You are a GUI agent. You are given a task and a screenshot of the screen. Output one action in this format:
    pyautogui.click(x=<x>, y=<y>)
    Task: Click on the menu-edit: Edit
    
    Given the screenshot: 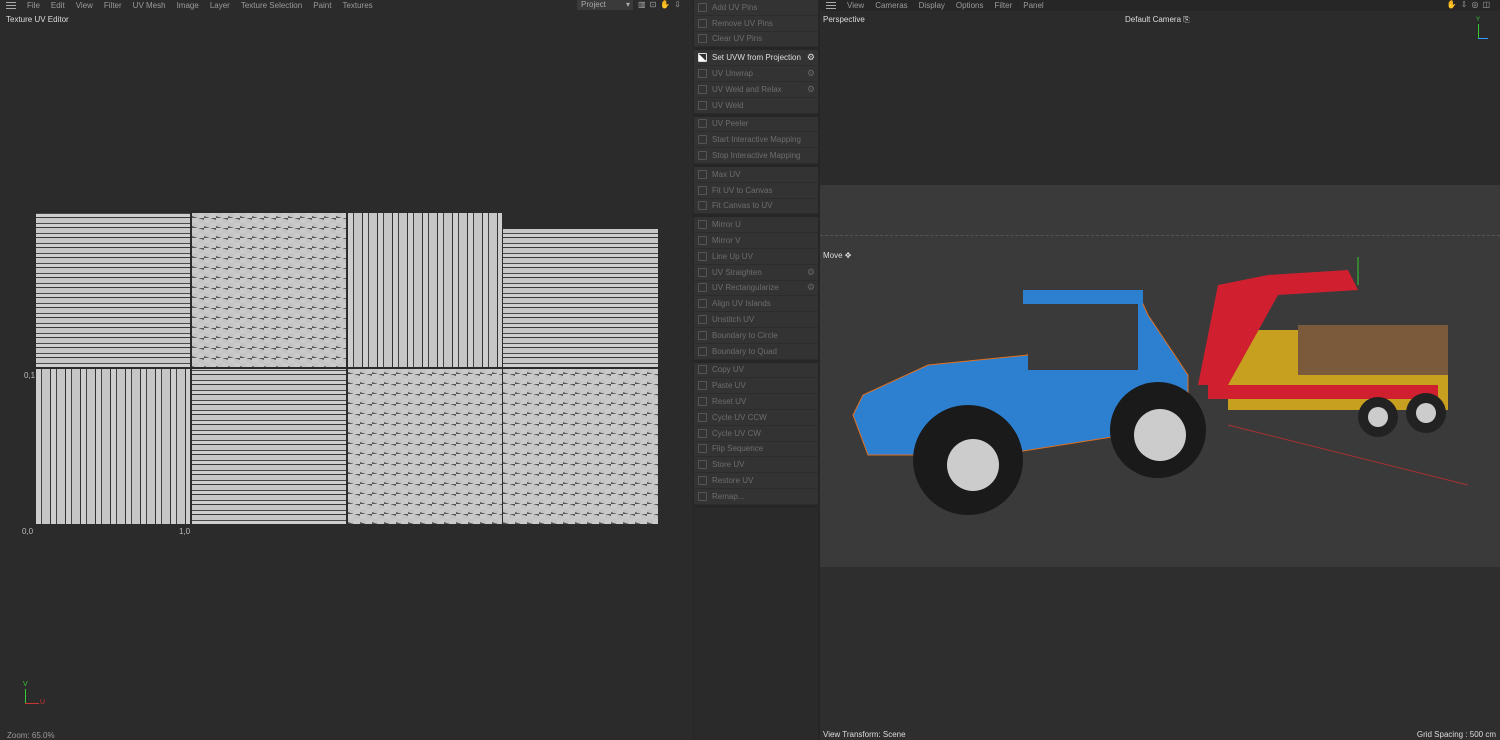 What is the action you would take?
    pyautogui.click(x=58, y=5)
    